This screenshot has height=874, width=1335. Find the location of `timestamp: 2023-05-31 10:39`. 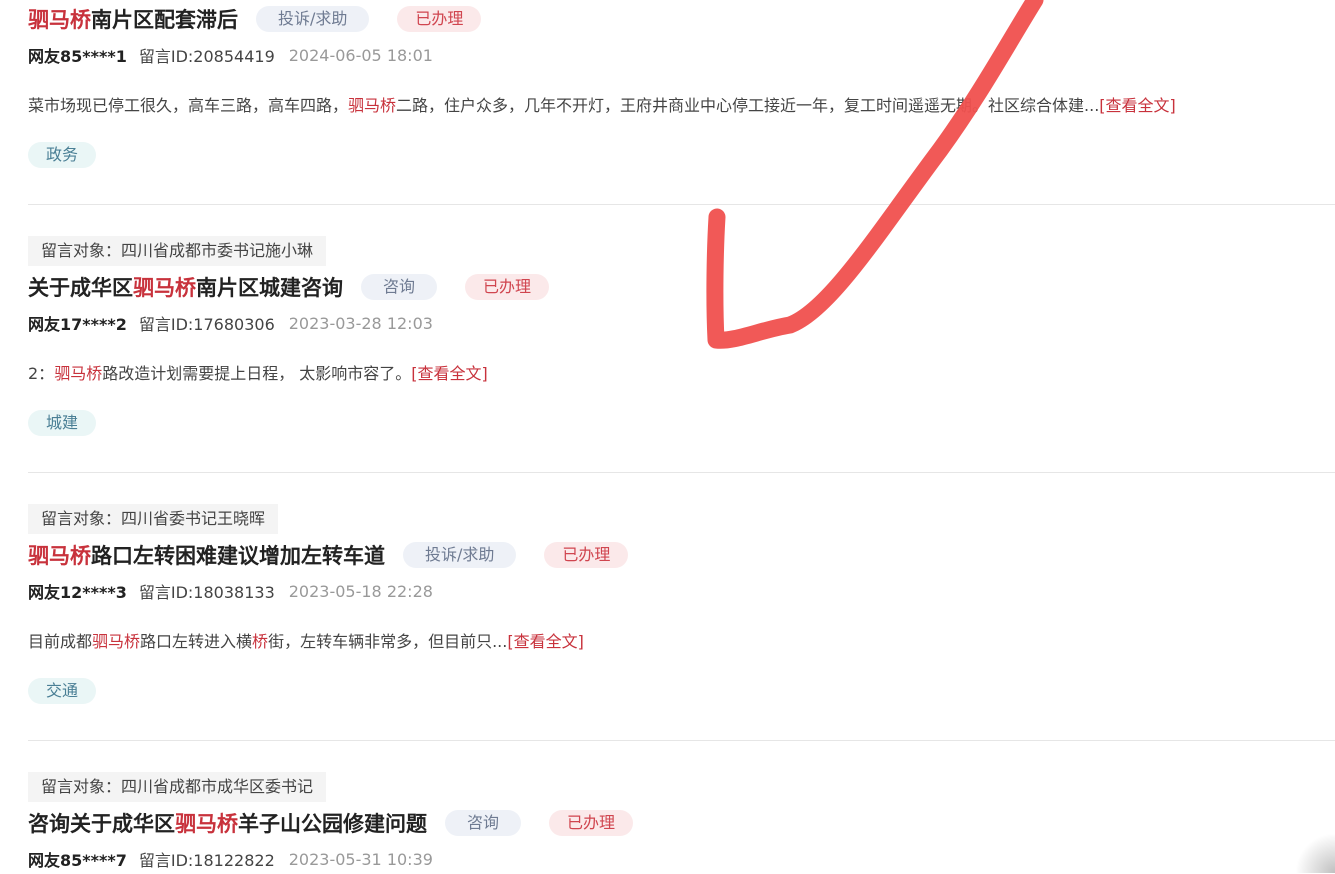

timestamp: 2023-05-31 10:39 is located at coordinates (360, 859).